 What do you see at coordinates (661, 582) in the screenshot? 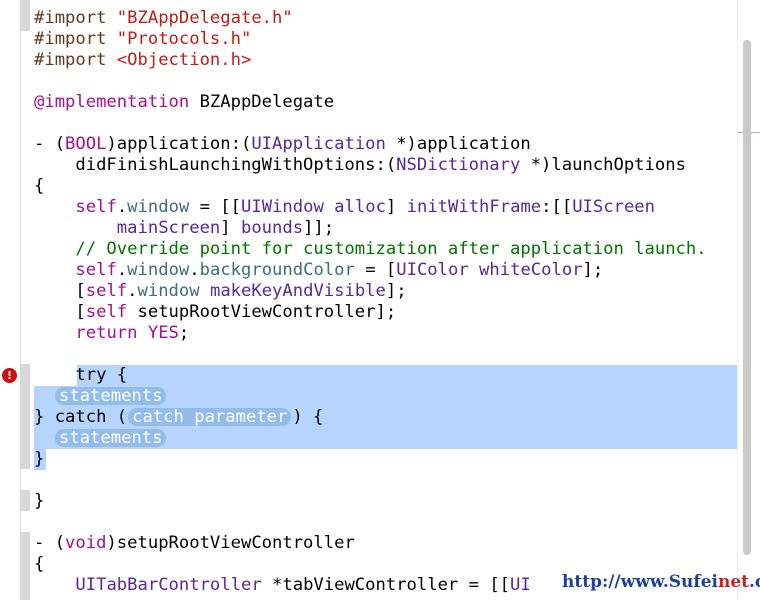
I see `watermark: http://www.Sufeinet.com` at bounding box center [661, 582].